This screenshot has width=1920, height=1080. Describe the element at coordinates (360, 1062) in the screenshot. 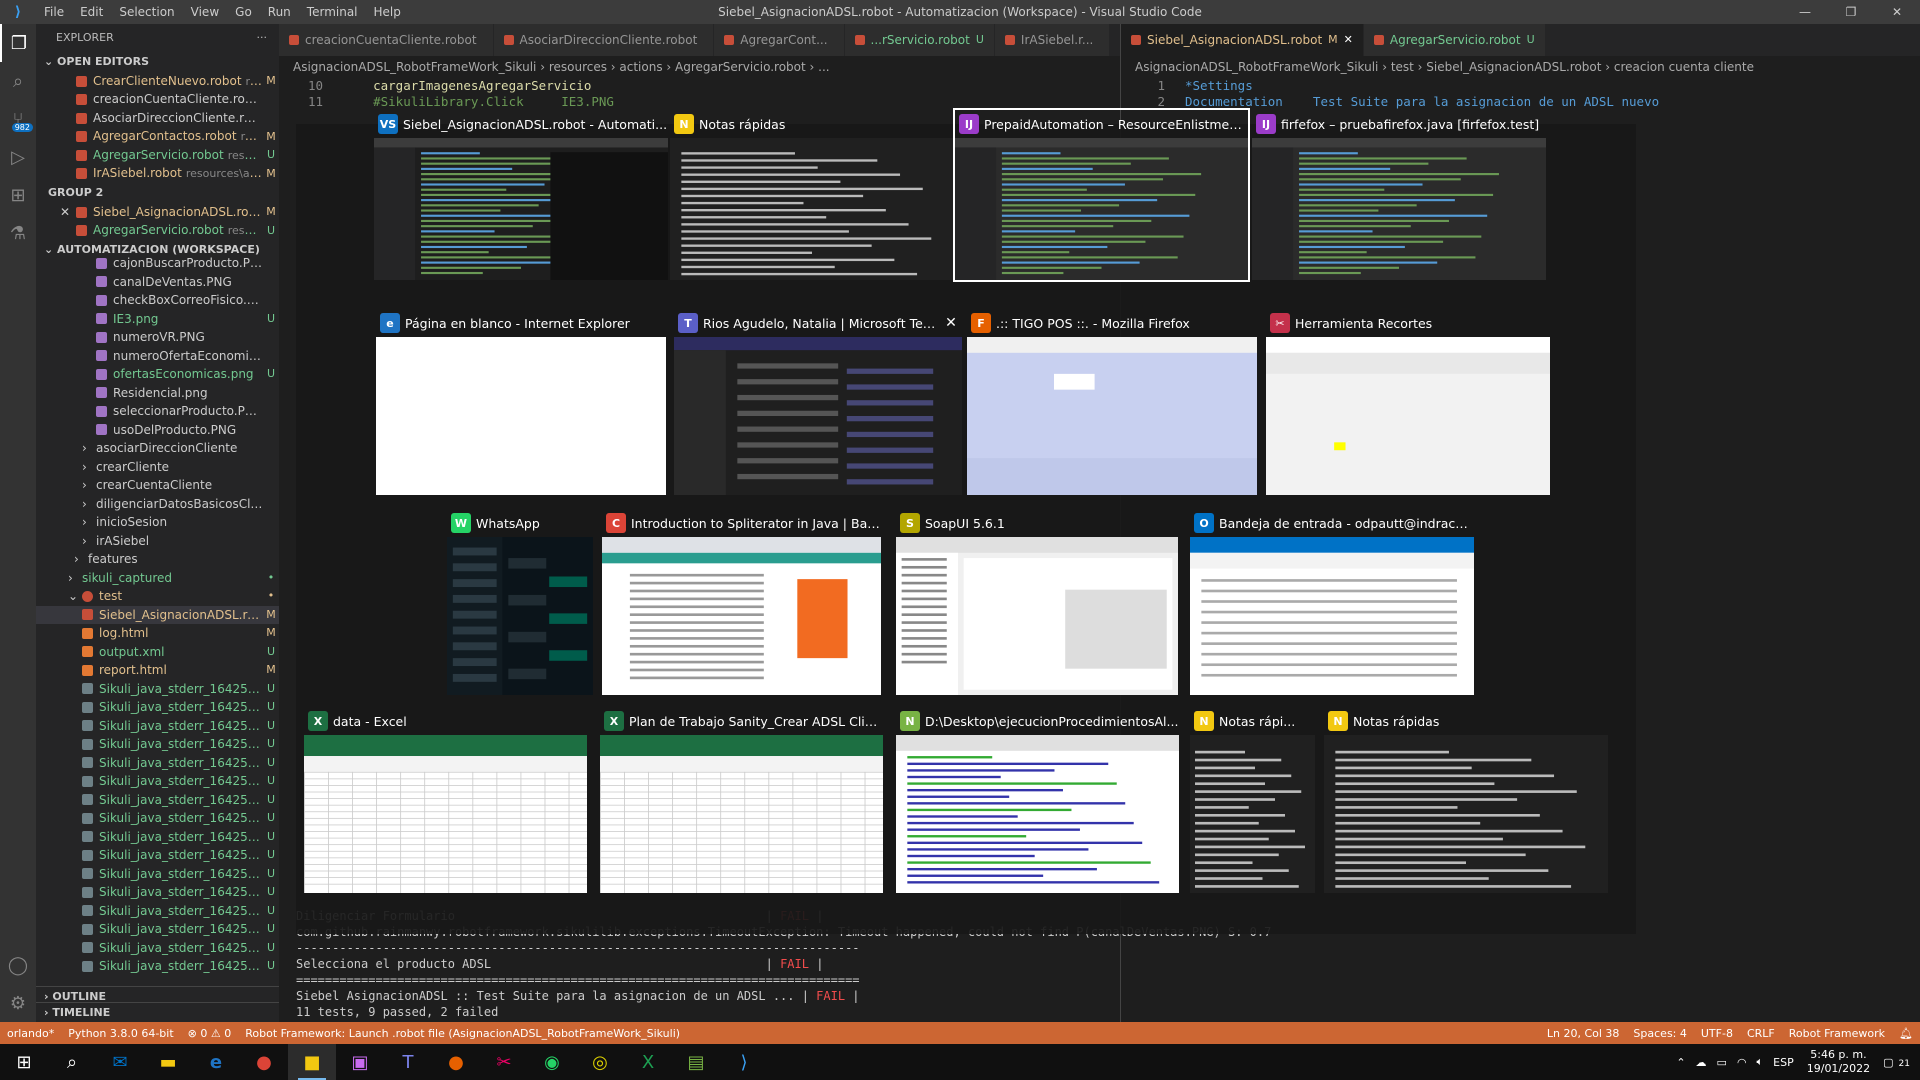

I see `intellij-taskbar-icon: ▣` at that location.